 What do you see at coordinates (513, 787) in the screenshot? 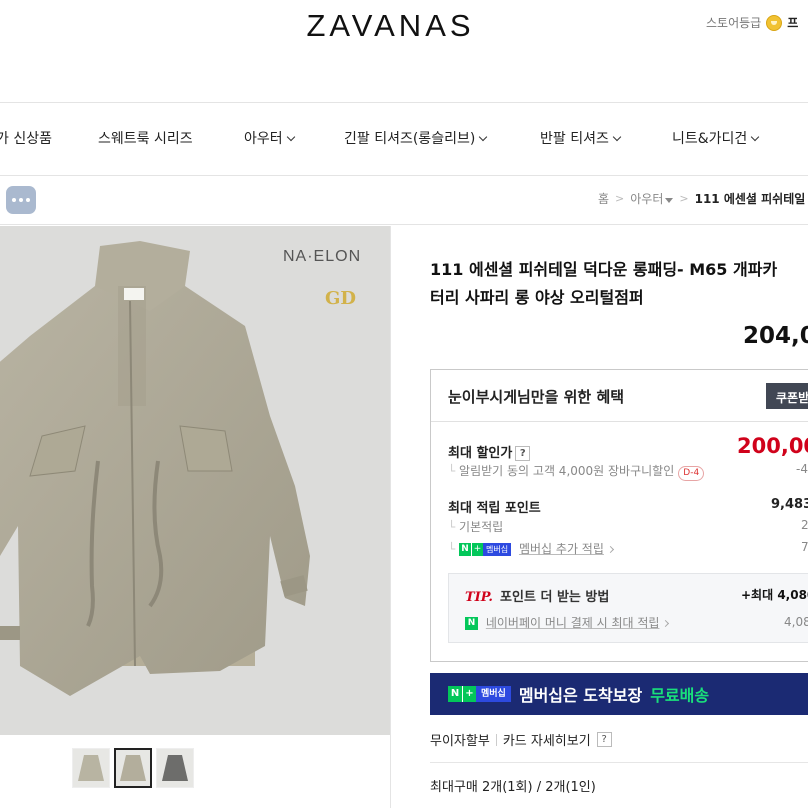
I see `max-purchase-text: 최대구매 2개(1회) / 2개(1인)` at bounding box center [513, 787].